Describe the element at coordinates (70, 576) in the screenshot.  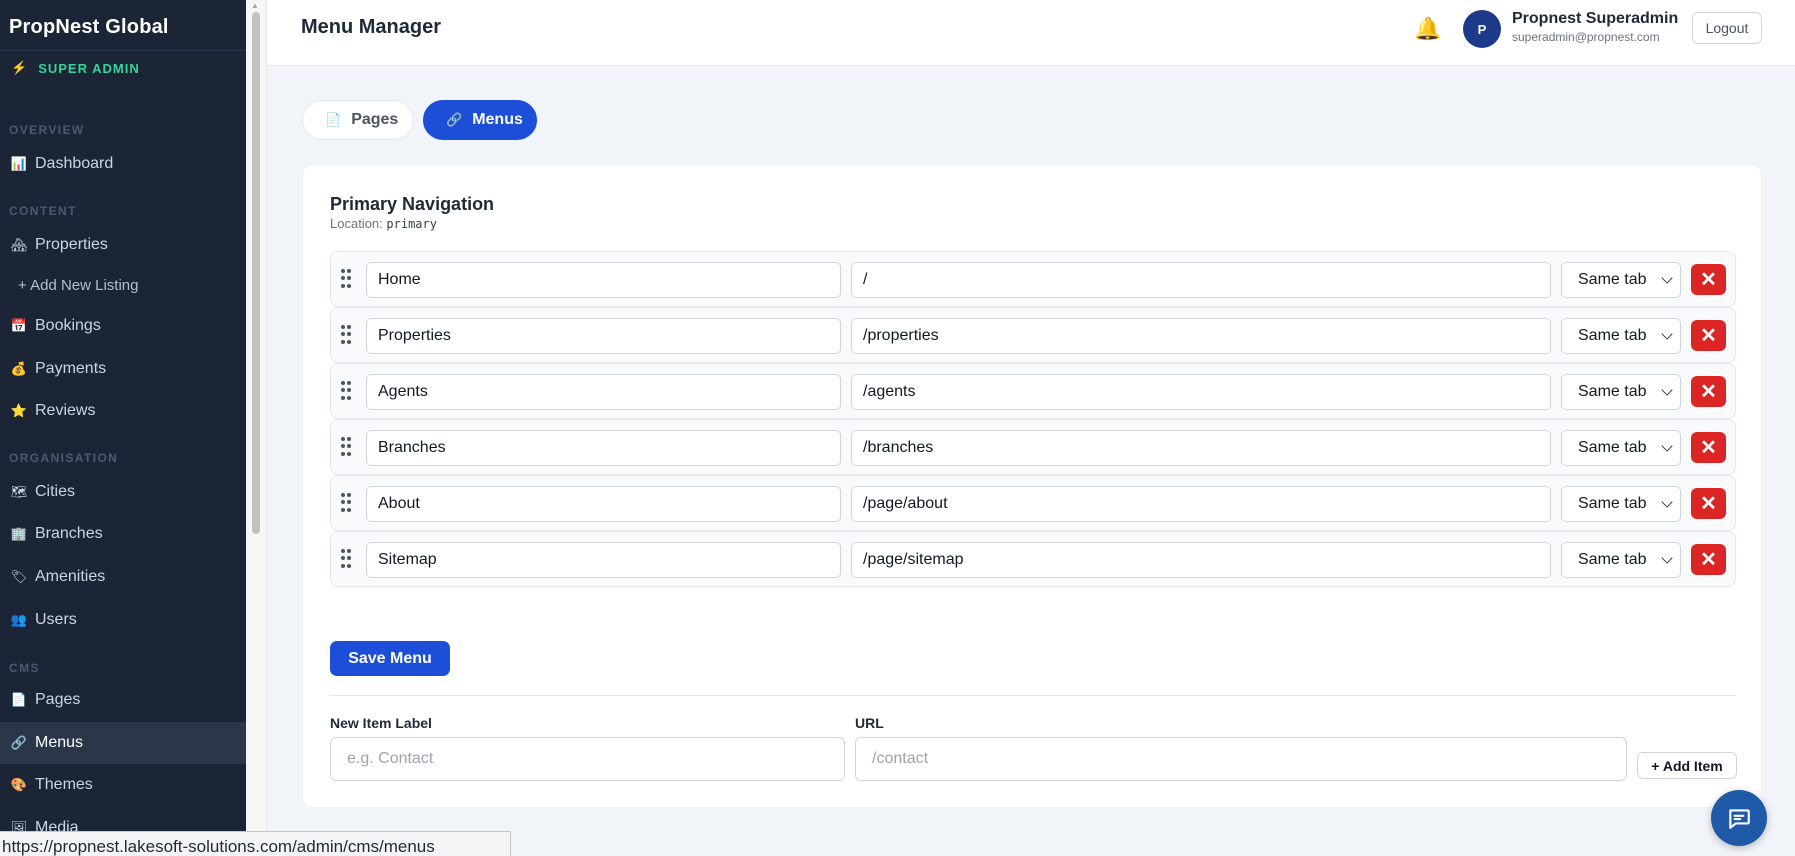
I see `sidebar-item-label: Amenities` at that location.